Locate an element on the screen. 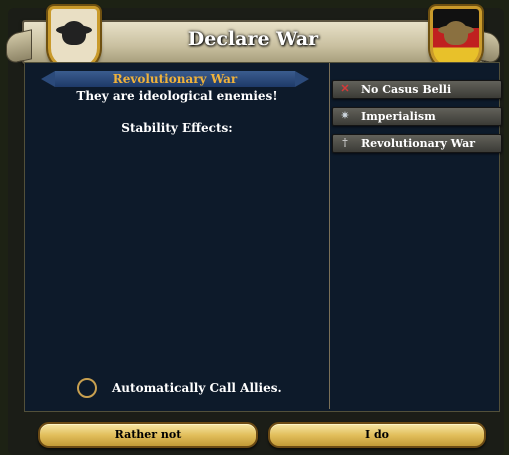 This screenshot has height=455, width=509. cb-option-revolutionary-war: † Revolutionary War is located at coordinates (417, 143).